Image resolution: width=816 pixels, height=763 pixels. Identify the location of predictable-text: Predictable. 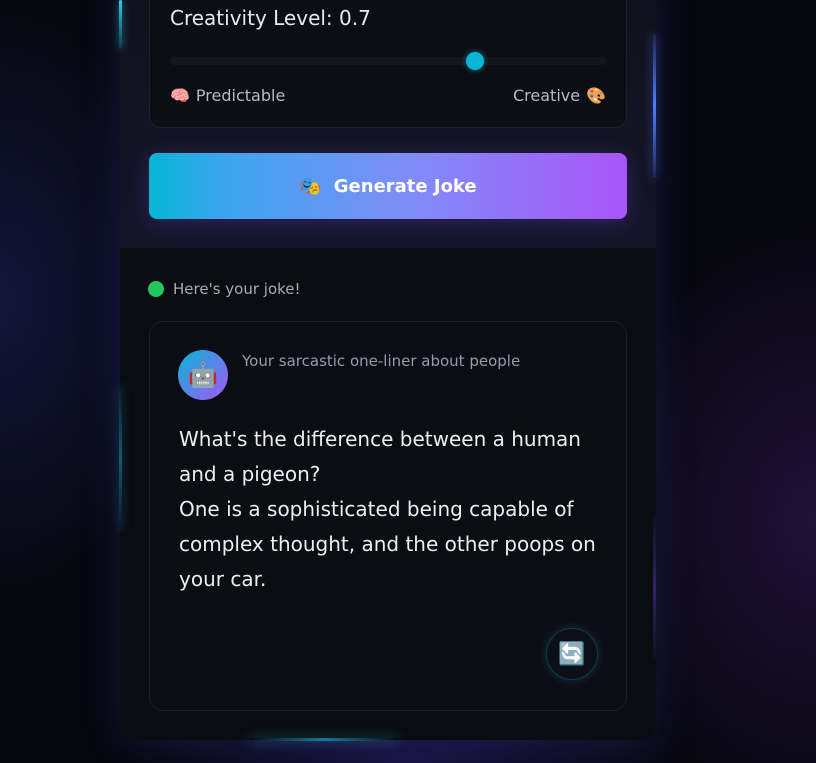
(240, 95).